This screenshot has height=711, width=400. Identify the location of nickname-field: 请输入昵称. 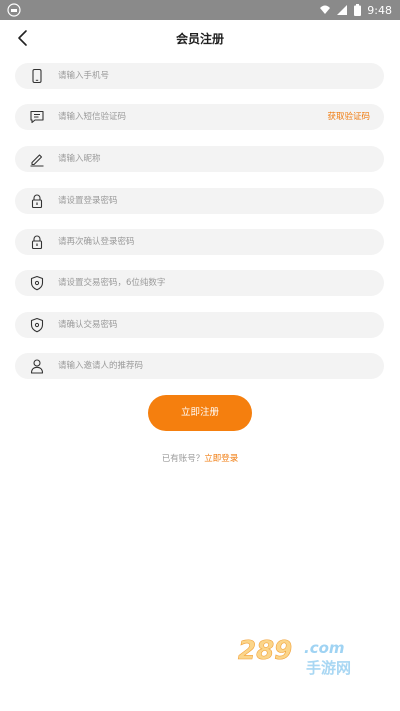
(199, 159).